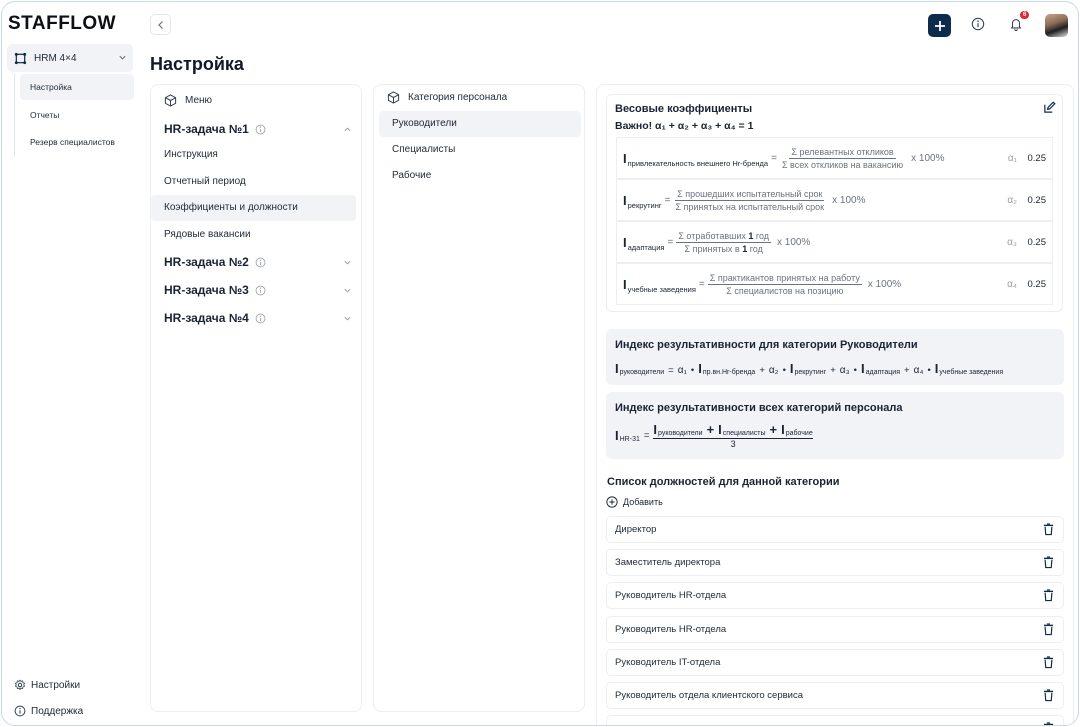 The height and width of the screenshot is (727, 1080). What do you see at coordinates (668, 562) in the screenshot?
I see `position-name: Заместитель директора` at bounding box center [668, 562].